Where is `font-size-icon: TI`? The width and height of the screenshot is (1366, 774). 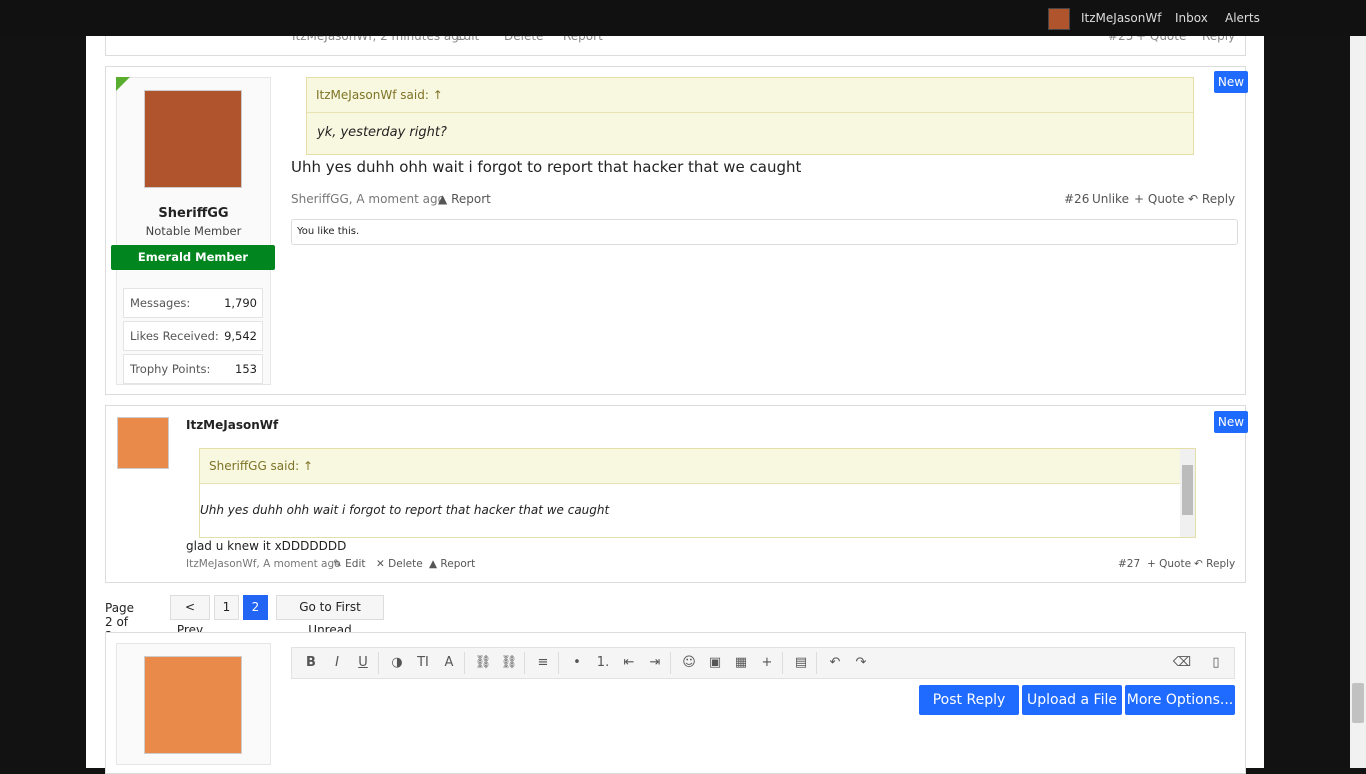 font-size-icon: TI is located at coordinates (423, 663).